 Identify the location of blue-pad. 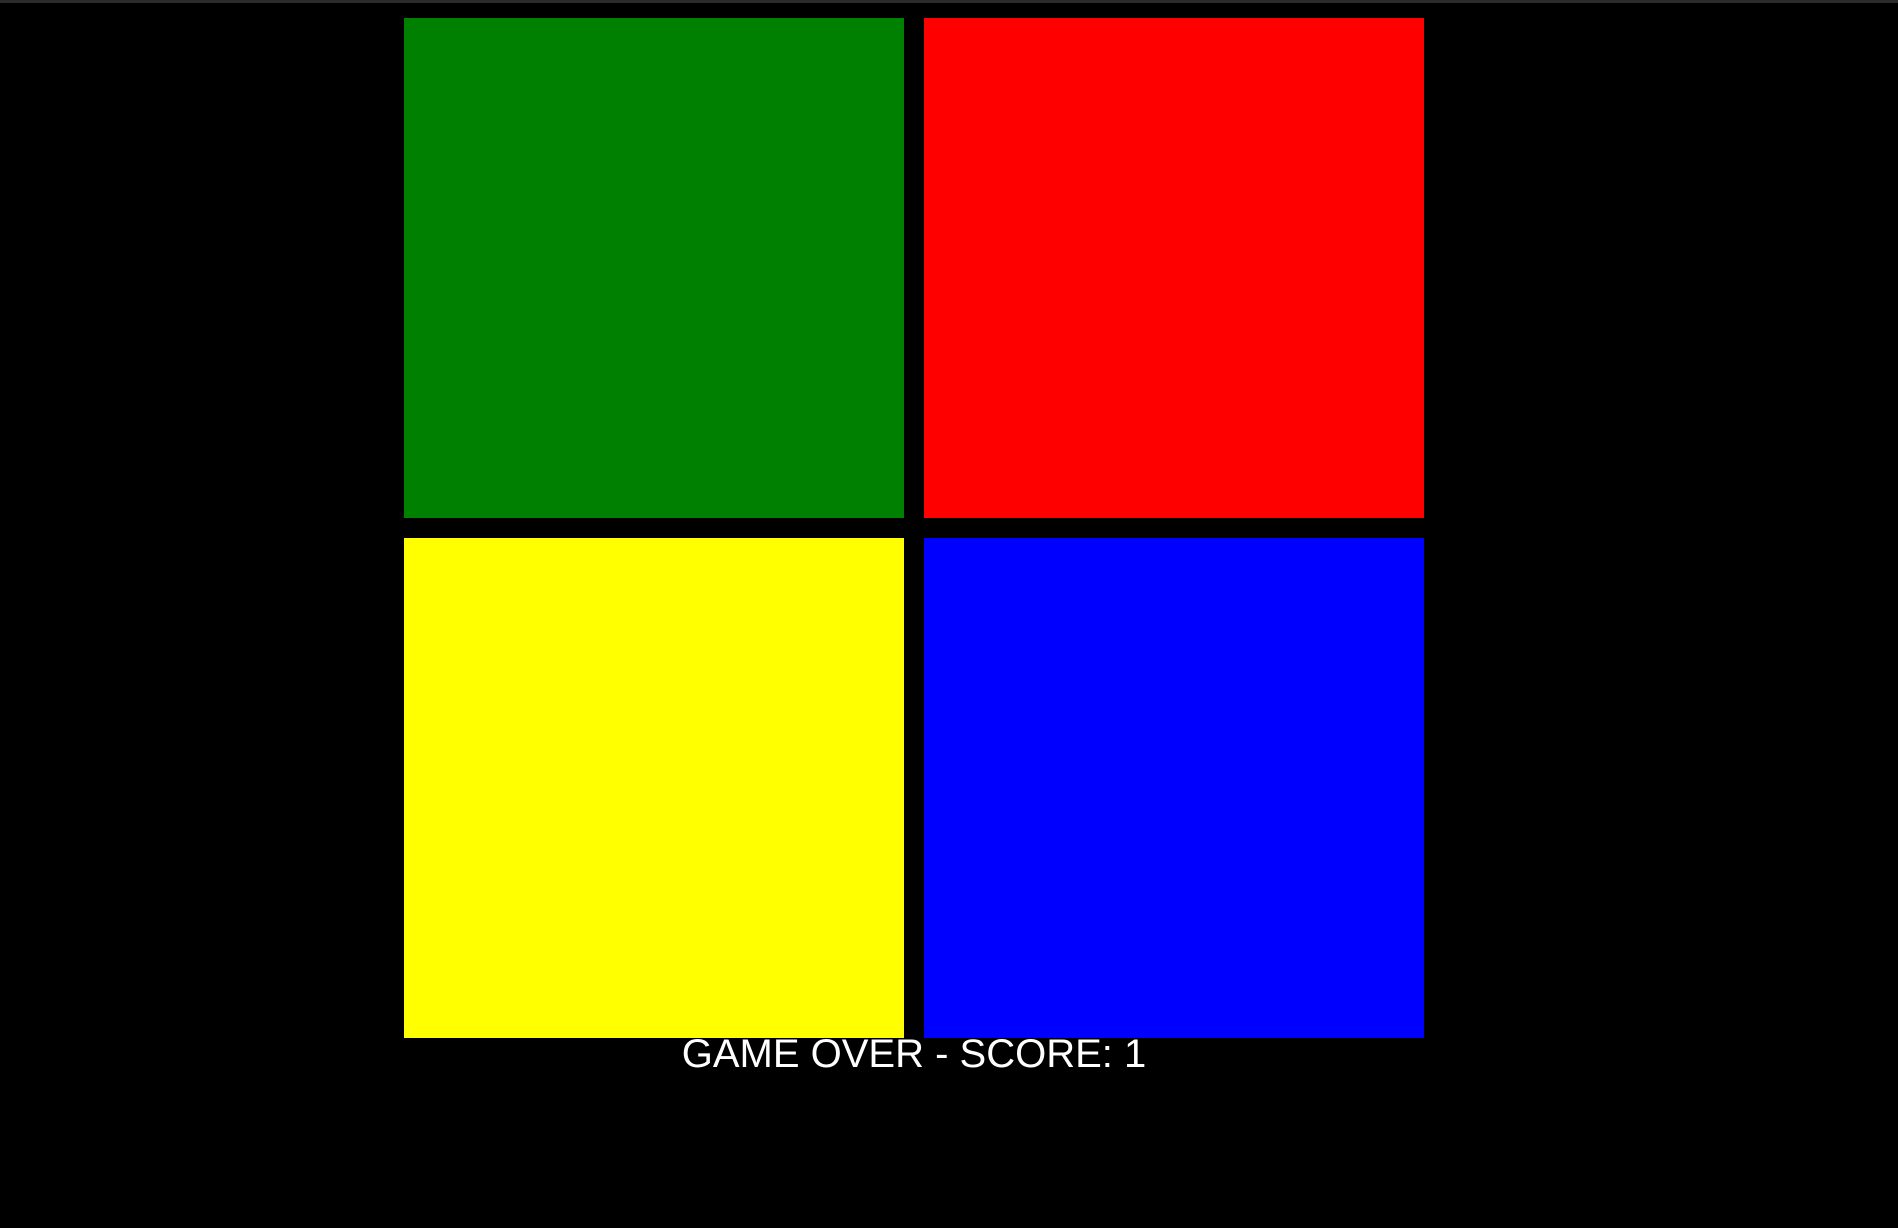
(1174, 788).